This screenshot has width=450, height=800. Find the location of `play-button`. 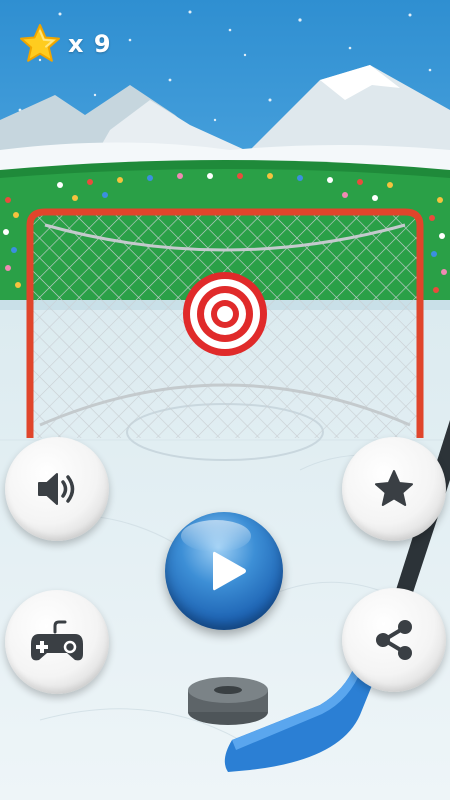

play-button is located at coordinates (224, 571).